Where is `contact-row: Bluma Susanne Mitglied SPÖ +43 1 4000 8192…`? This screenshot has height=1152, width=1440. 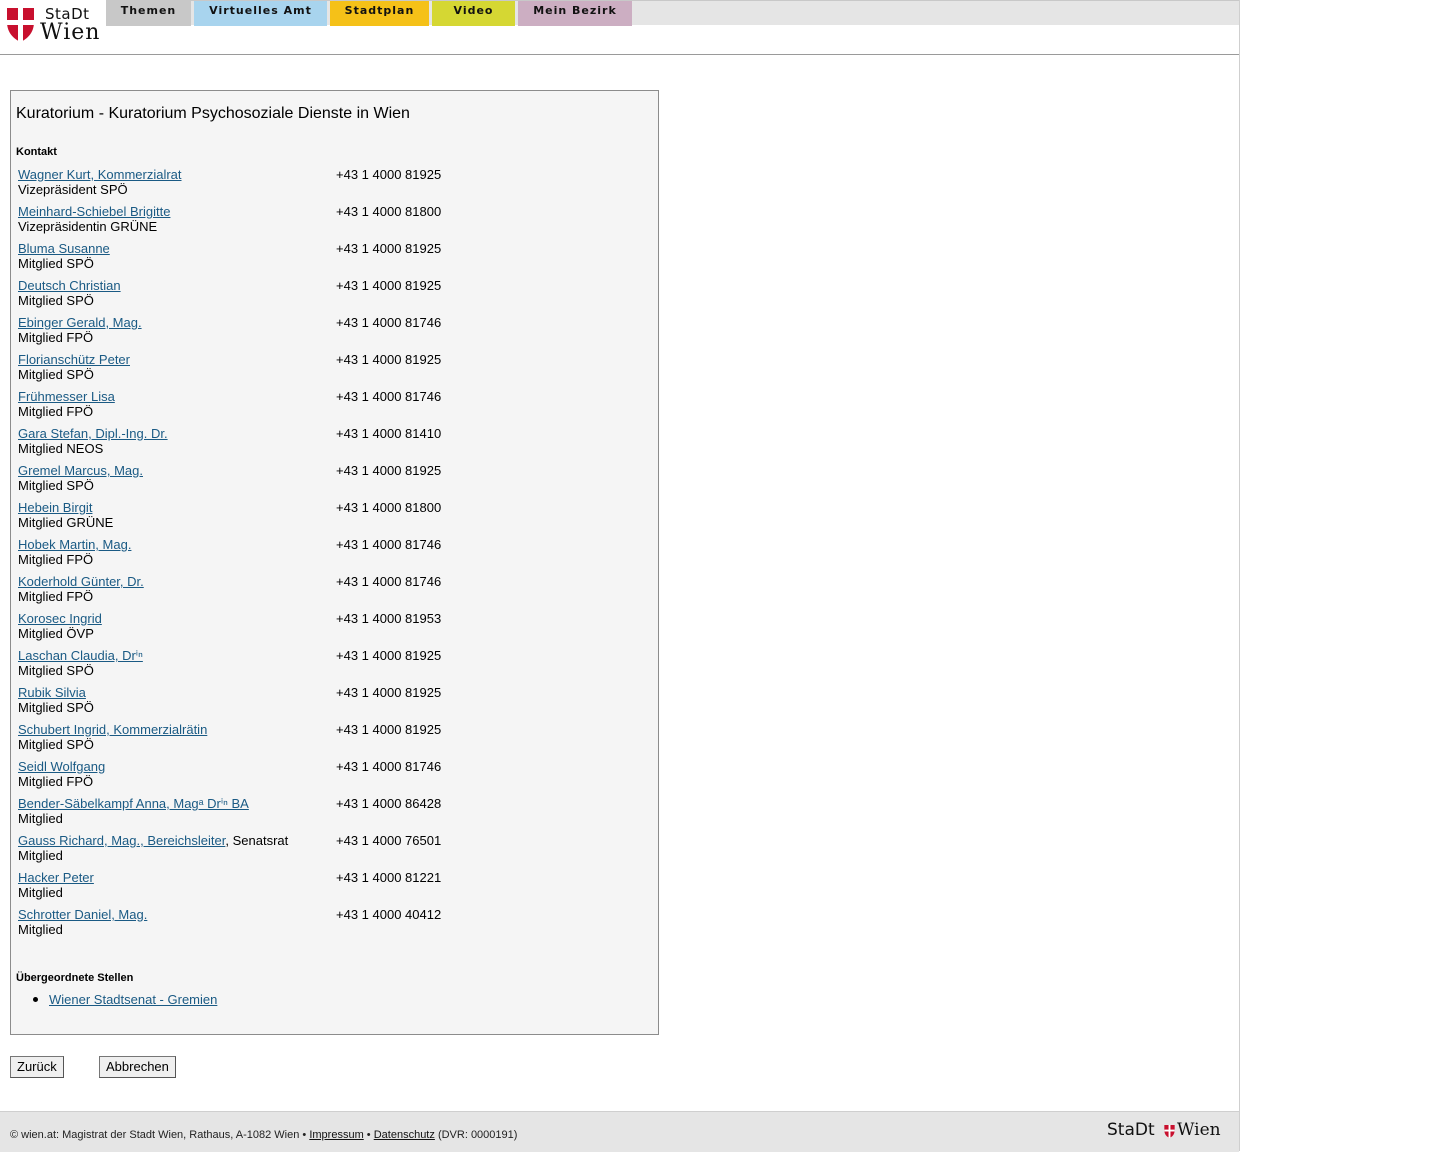 contact-row: Bluma Susanne Mitglied SPÖ +43 1 4000 8192… is located at coordinates (328, 259).